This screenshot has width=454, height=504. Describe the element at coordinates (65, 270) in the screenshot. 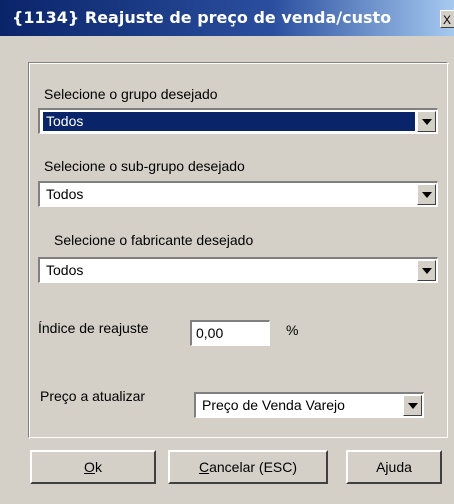

I see `fabricante-selected-value: Todos` at that location.